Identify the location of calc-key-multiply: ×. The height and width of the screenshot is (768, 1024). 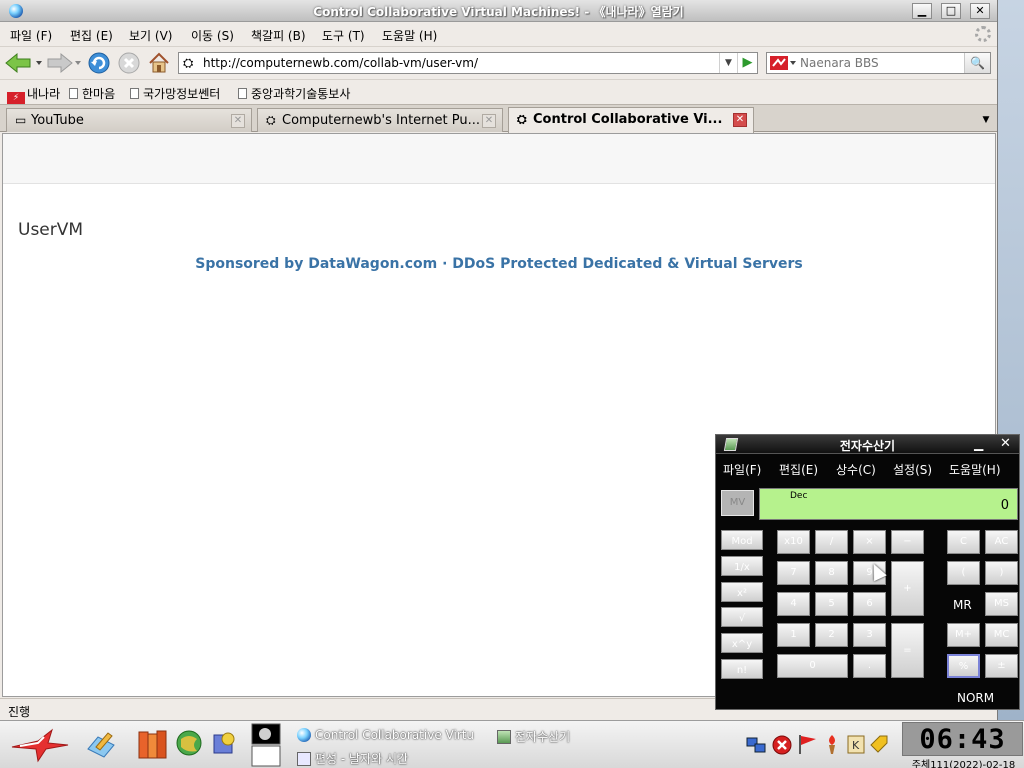
(869, 542).